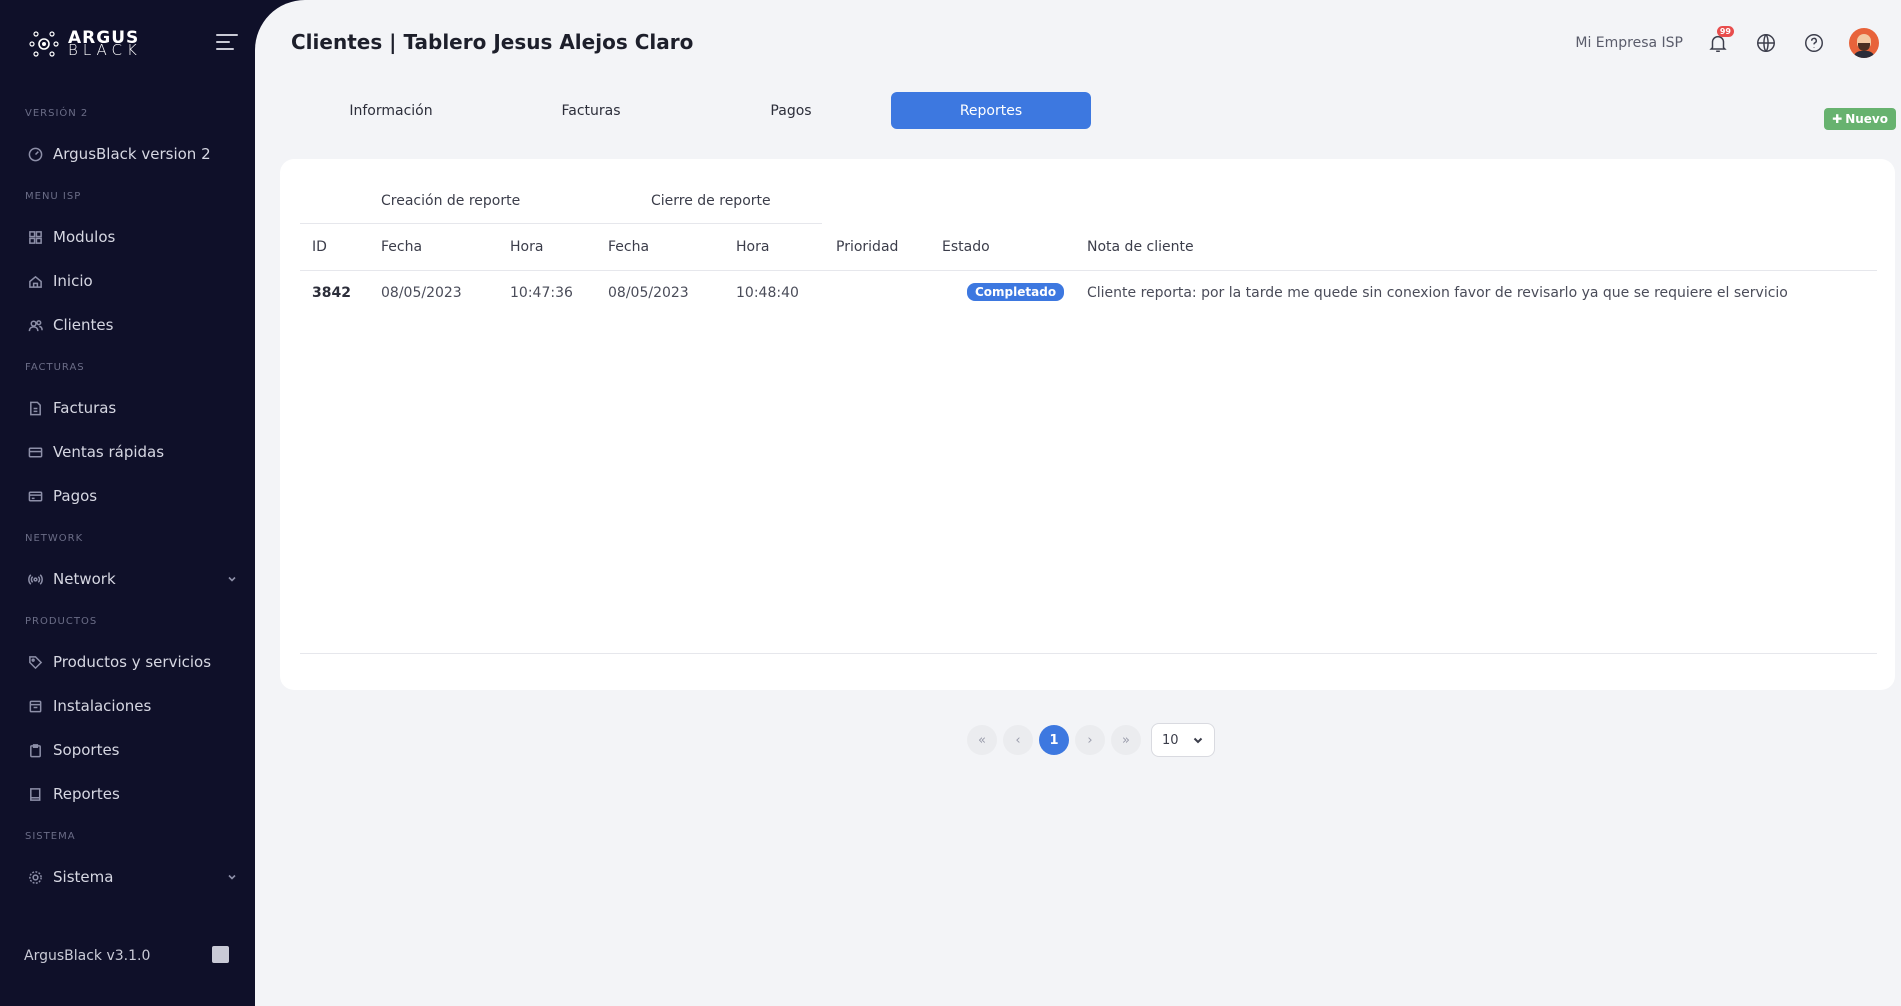 The width and height of the screenshot is (1901, 1006). I want to click on wallet-icon, so click(35, 496).